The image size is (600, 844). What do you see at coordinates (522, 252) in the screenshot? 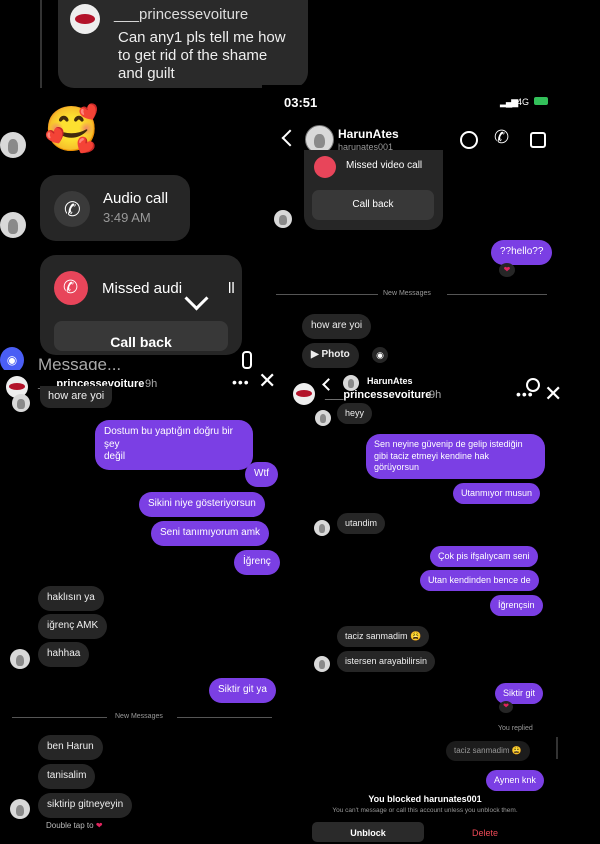
I see `outgoing-message: ??hello??` at bounding box center [522, 252].